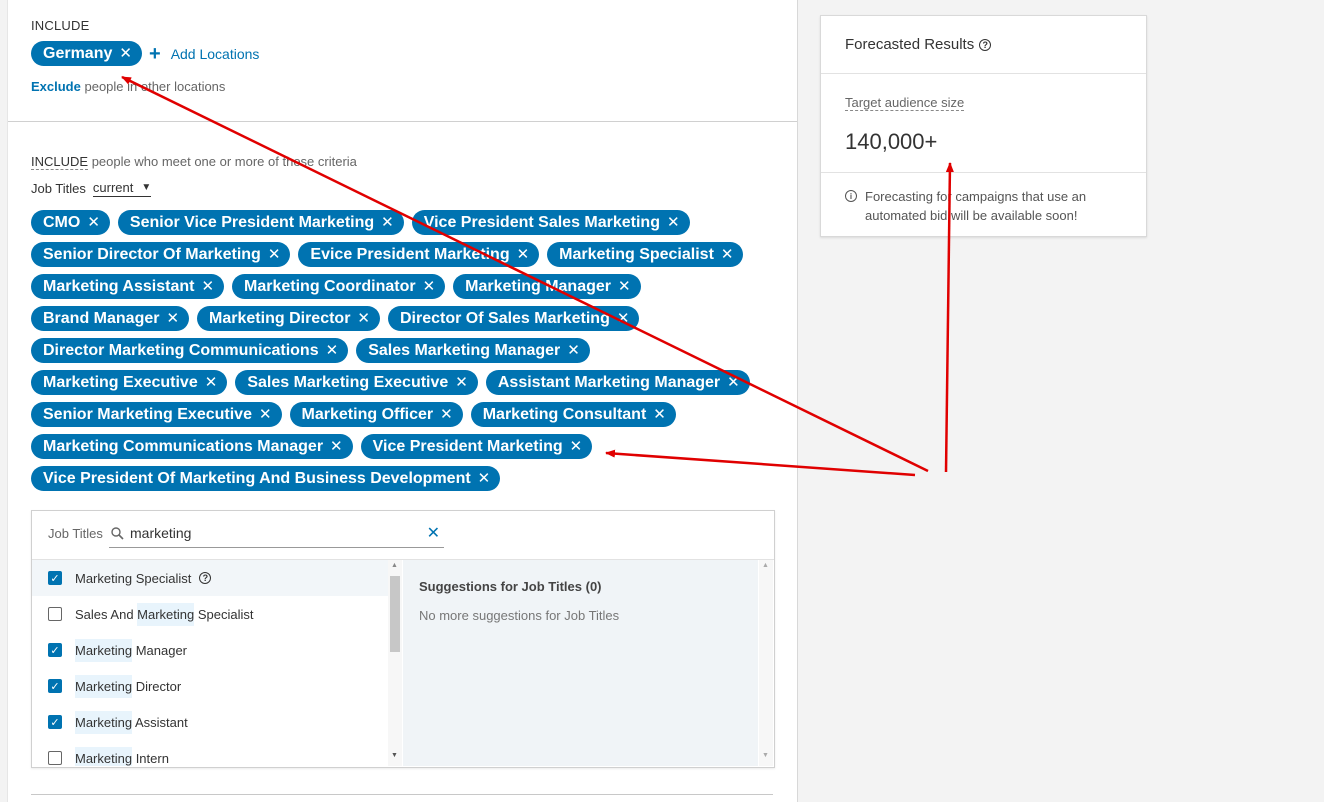  Describe the element at coordinates (395, 663) in the screenshot. I see `results-scrollbar: ▲ ▼` at that location.